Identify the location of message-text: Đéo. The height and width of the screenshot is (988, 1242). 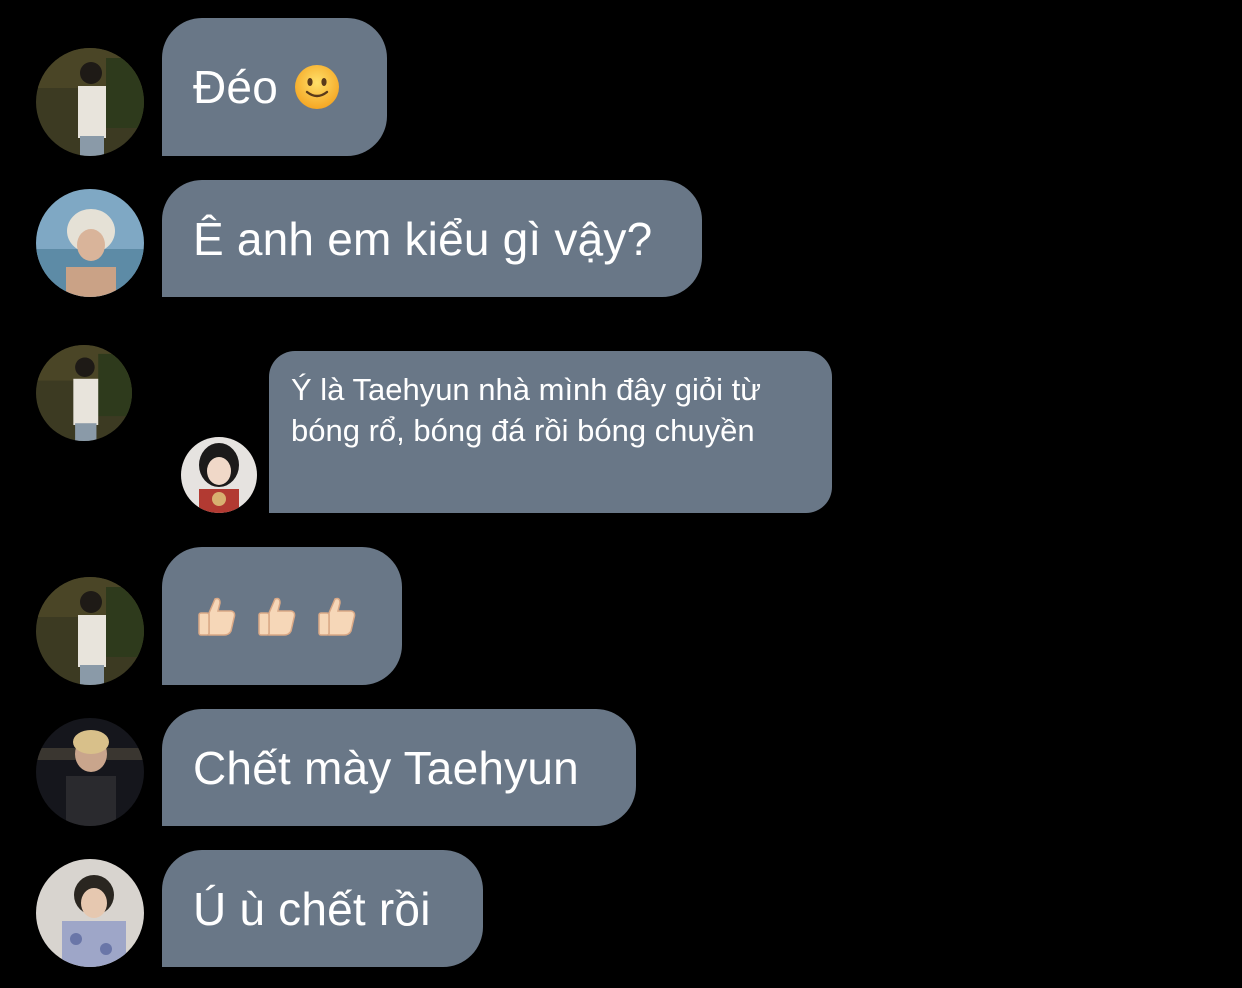
(235, 87).